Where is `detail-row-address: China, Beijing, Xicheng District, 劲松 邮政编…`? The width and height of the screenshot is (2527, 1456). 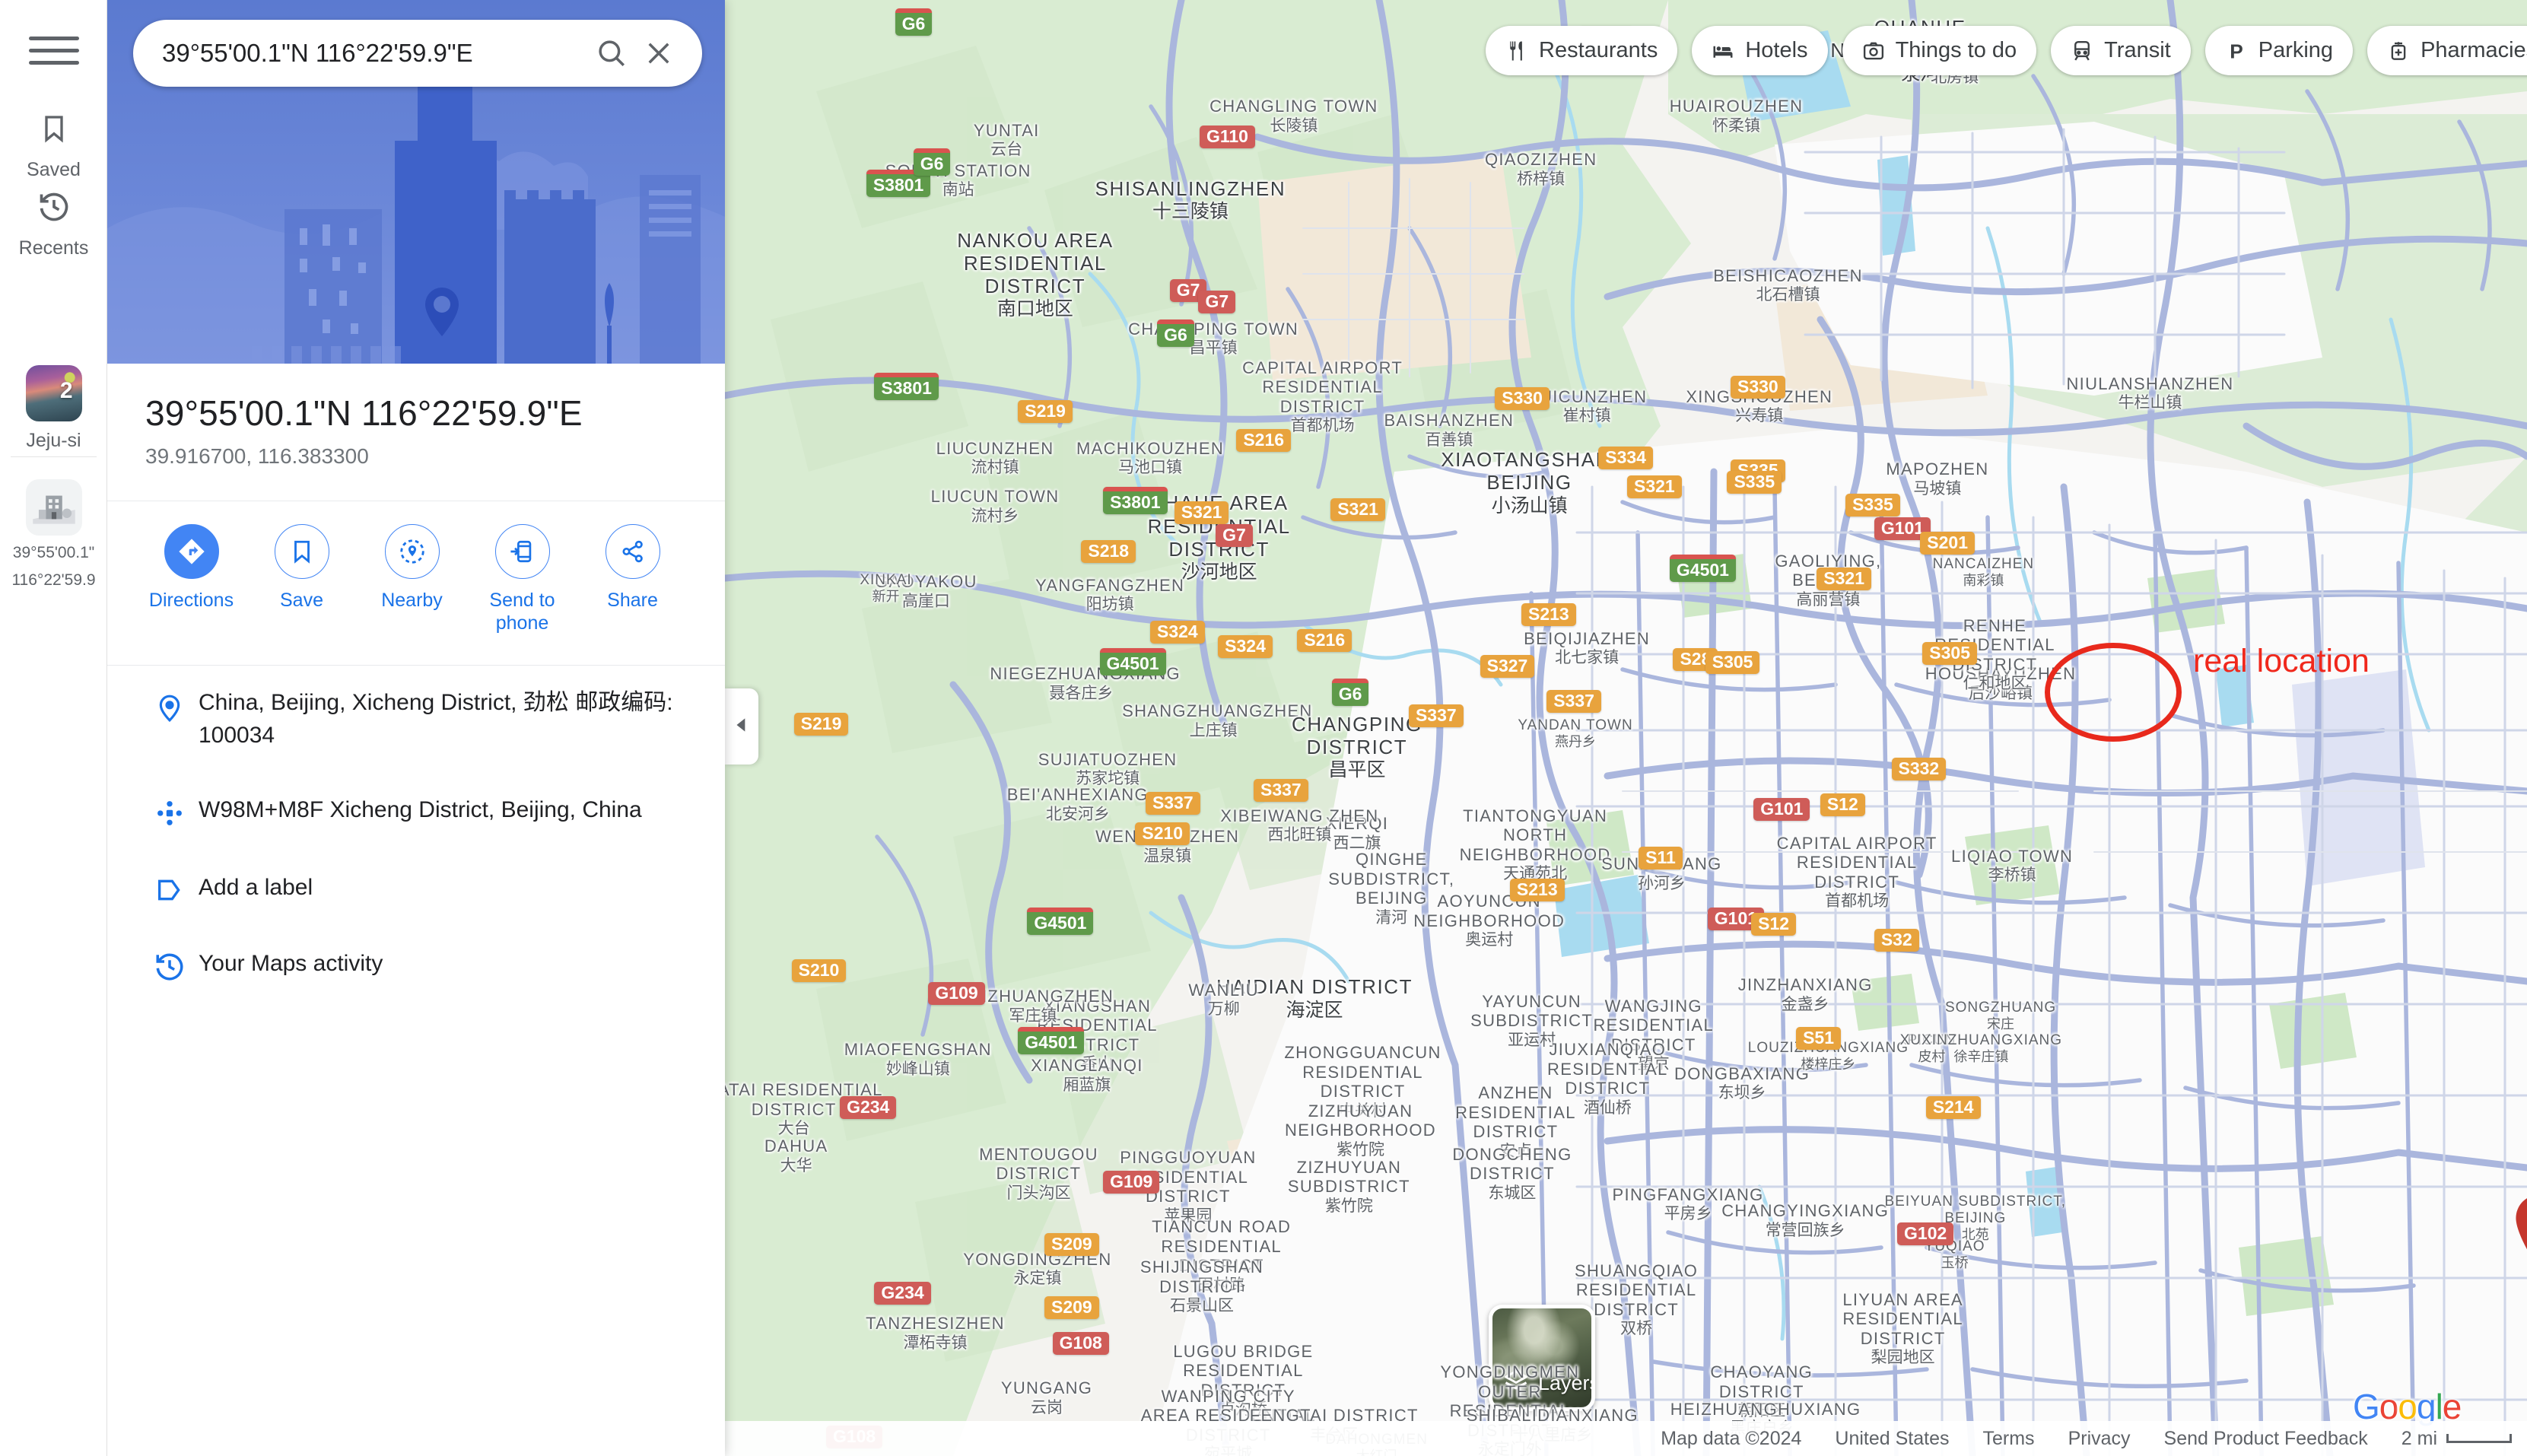 detail-row-address: China, Beijing, Xicheng District, 劲松 邮政编… is located at coordinates (416, 719).